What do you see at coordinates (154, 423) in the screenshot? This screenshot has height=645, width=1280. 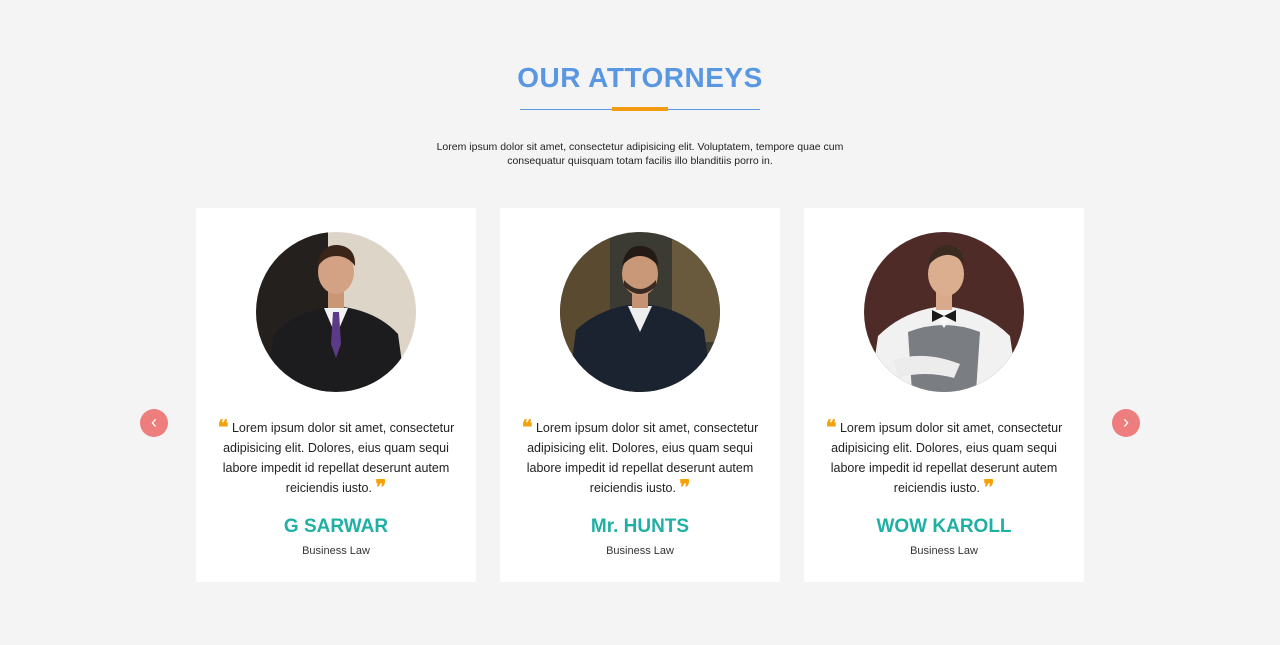 I see `carousel-prev-button: ‹` at bounding box center [154, 423].